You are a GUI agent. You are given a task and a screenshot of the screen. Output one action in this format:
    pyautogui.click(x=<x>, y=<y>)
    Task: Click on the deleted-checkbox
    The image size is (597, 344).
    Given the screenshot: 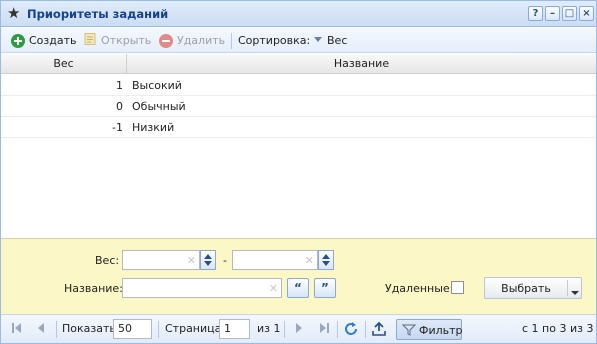 What is the action you would take?
    pyautogui.click(x=457, y=287)
    